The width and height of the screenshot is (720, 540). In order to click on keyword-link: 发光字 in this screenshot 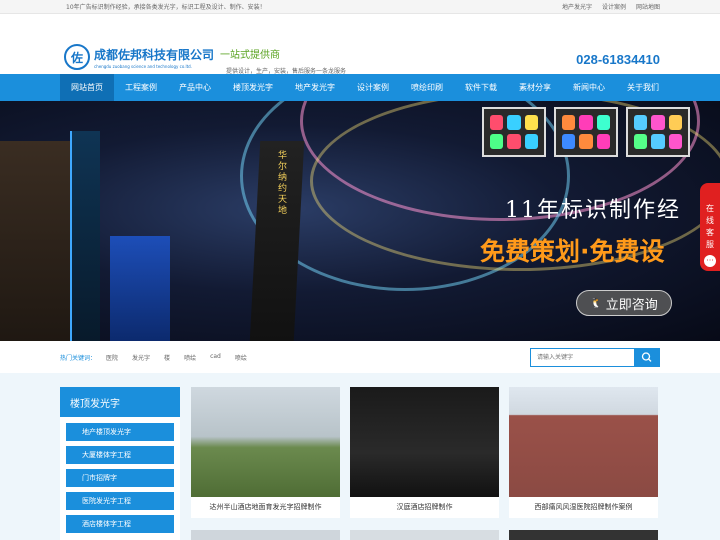, I will do `click(141, 357)`.